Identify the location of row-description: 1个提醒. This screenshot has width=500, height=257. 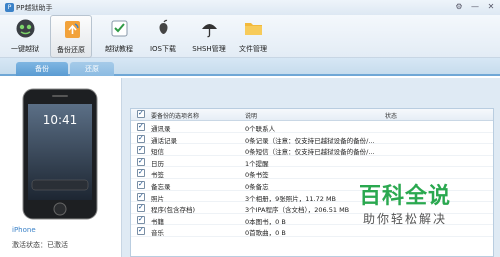
(257, 163).